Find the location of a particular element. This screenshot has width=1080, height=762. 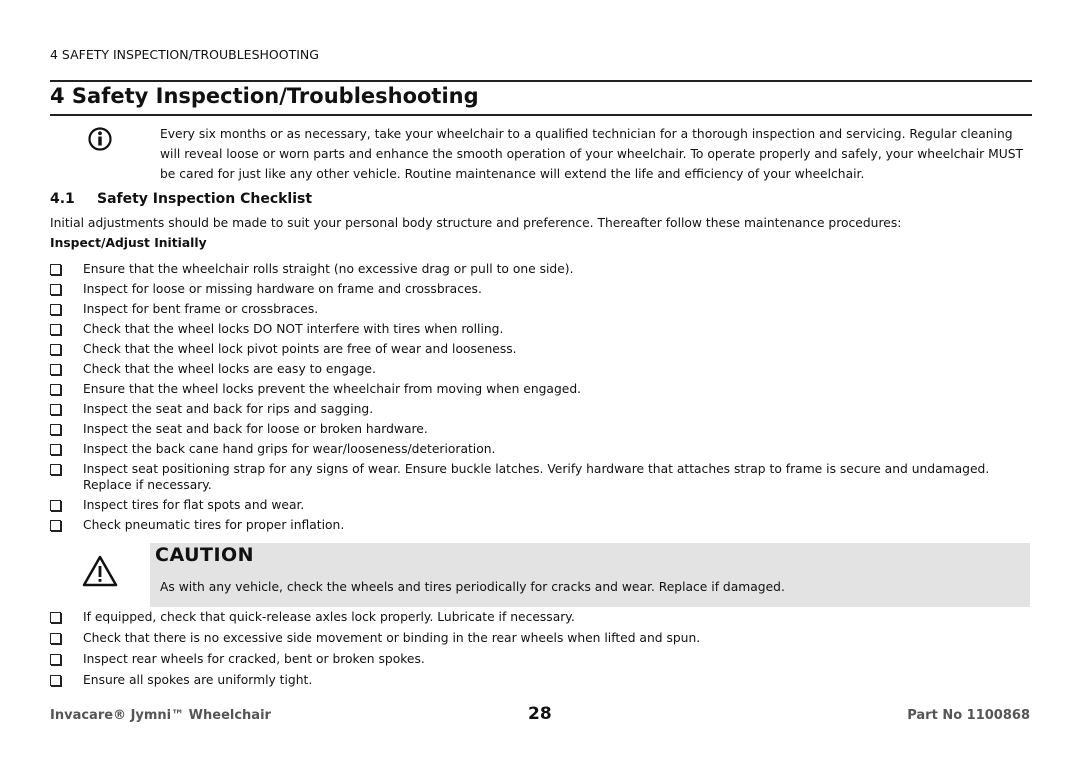

running-header: 4 SAFETY INSPECTION/TROUBLESHOOTING is located at coordinates (184, 54).